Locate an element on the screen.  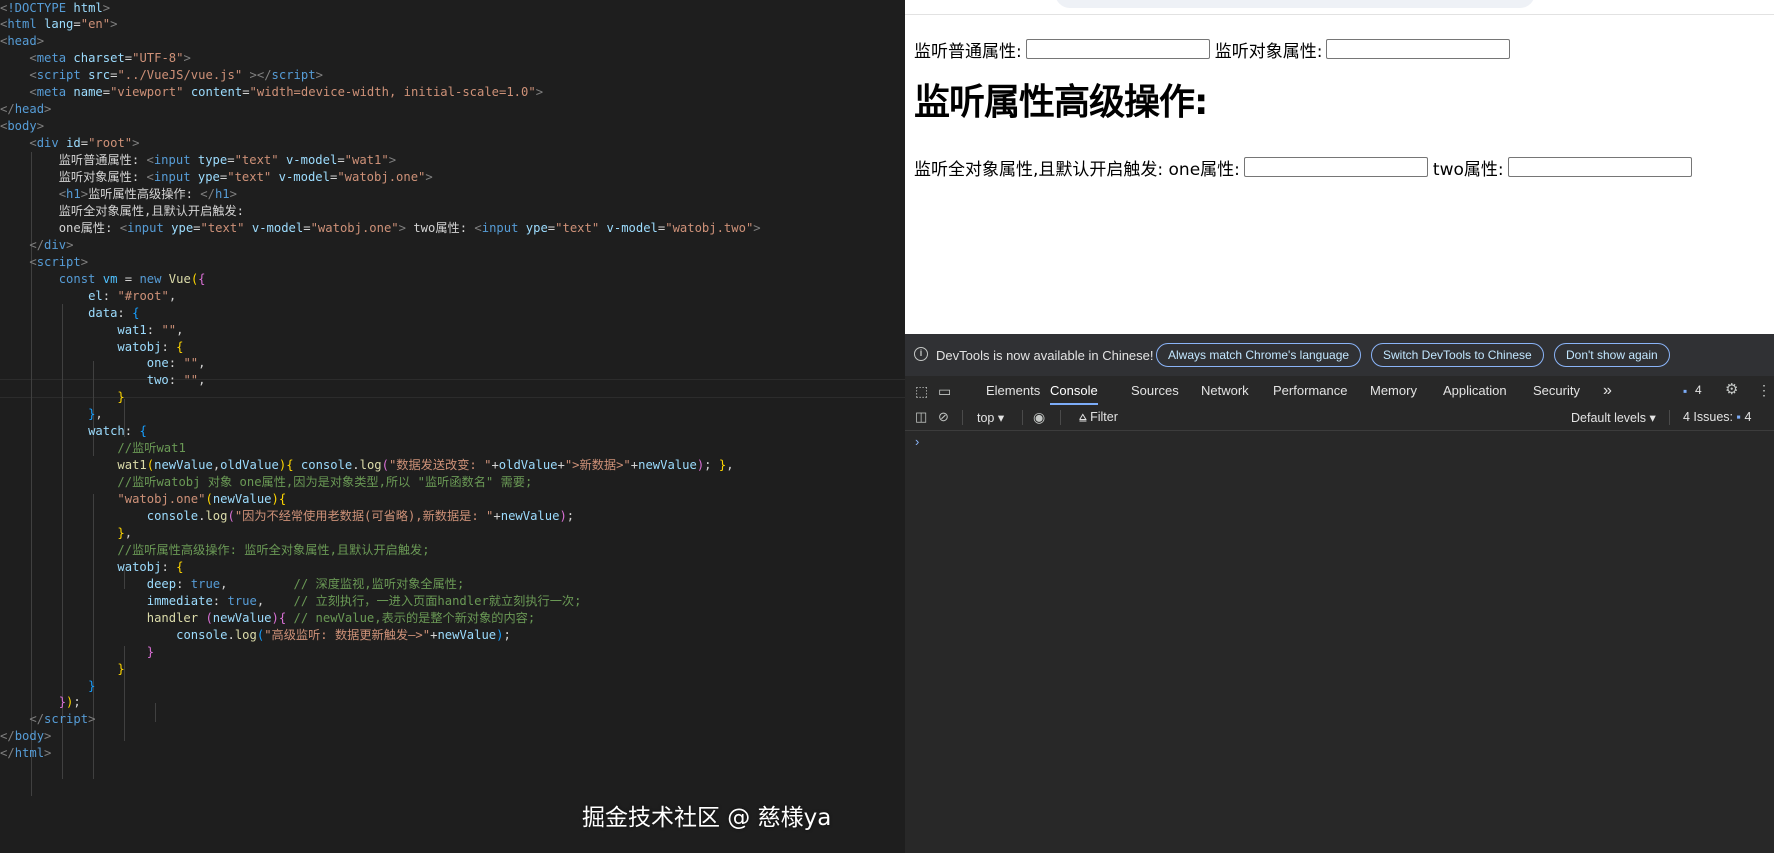
issues-icon: ▪ is located at coordinates (1738, 417).